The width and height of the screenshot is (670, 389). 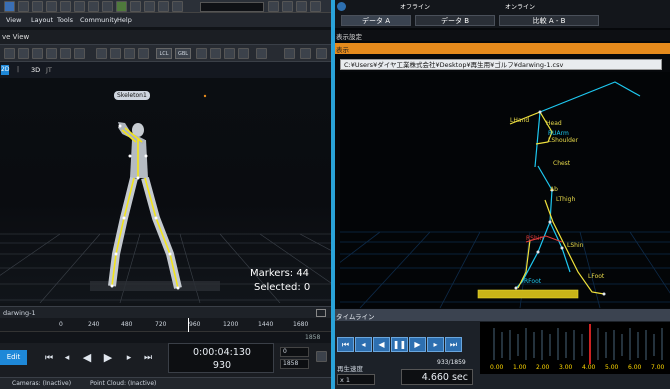 What do you see at coordinates (124, 20) in the screenshot?
I see `menu-help: Help` at bounding box center [124, 20].